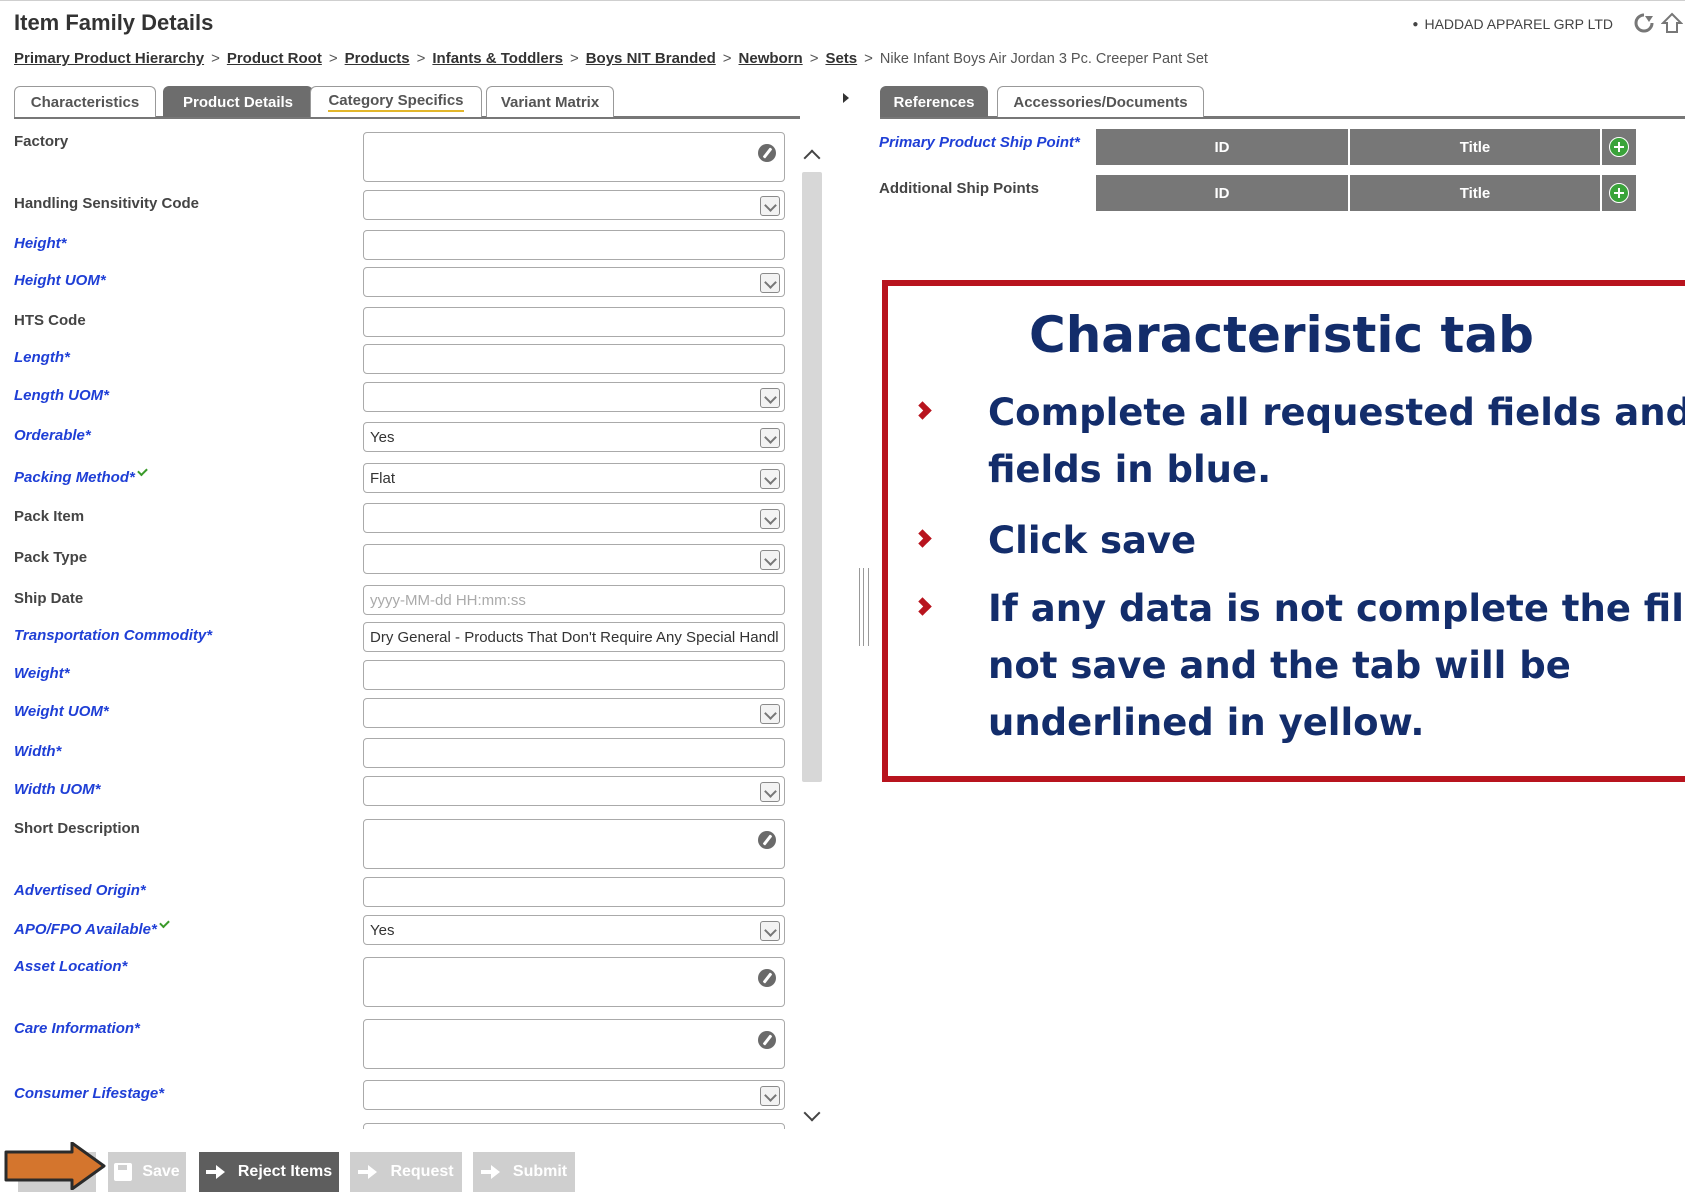  I want to click on add-additional-ship-point-button, so click(1619, 193).